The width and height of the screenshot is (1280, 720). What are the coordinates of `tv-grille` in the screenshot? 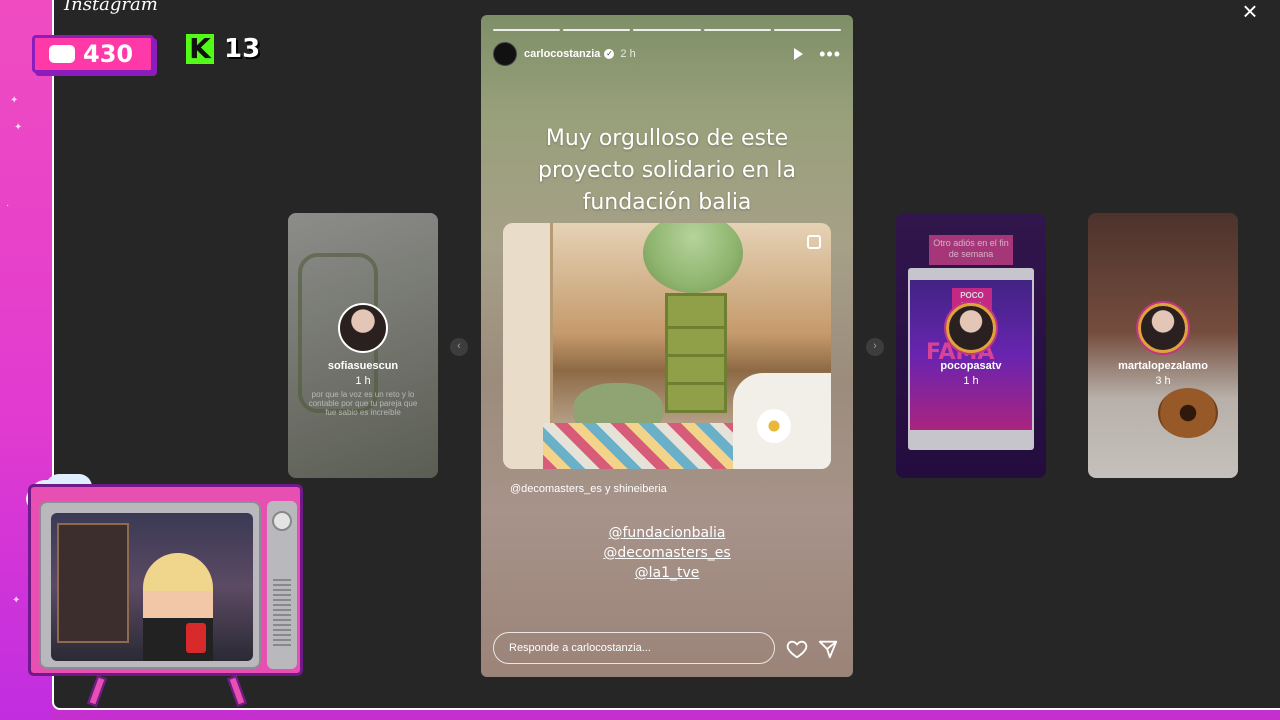 It's located at (282, 614).